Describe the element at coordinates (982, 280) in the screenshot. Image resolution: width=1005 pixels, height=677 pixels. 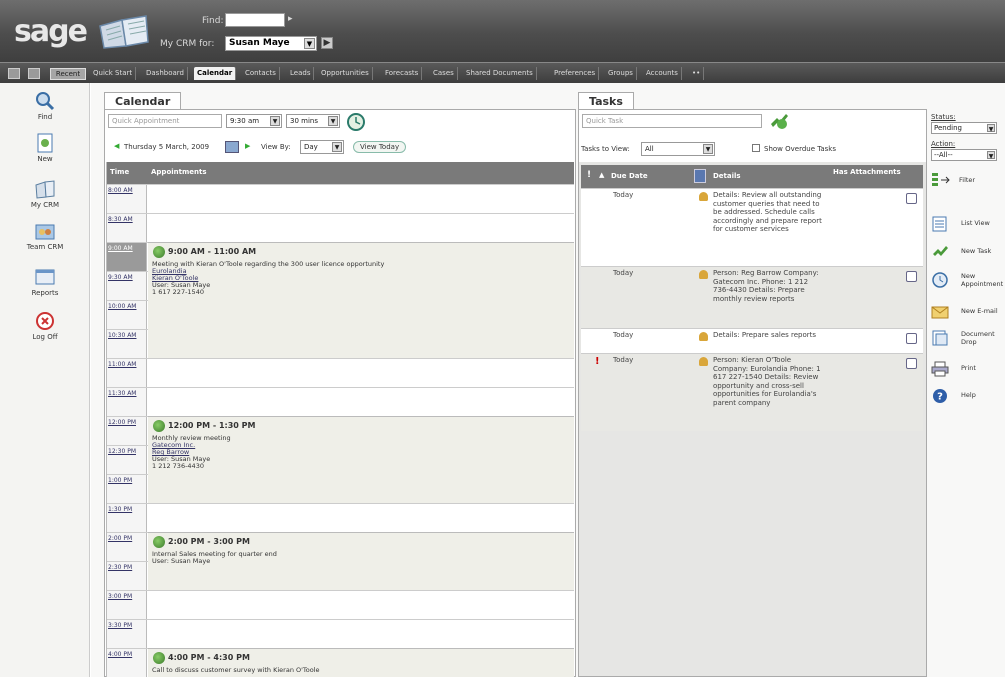
I see `new-appointment-label: New Appointment` at that location.